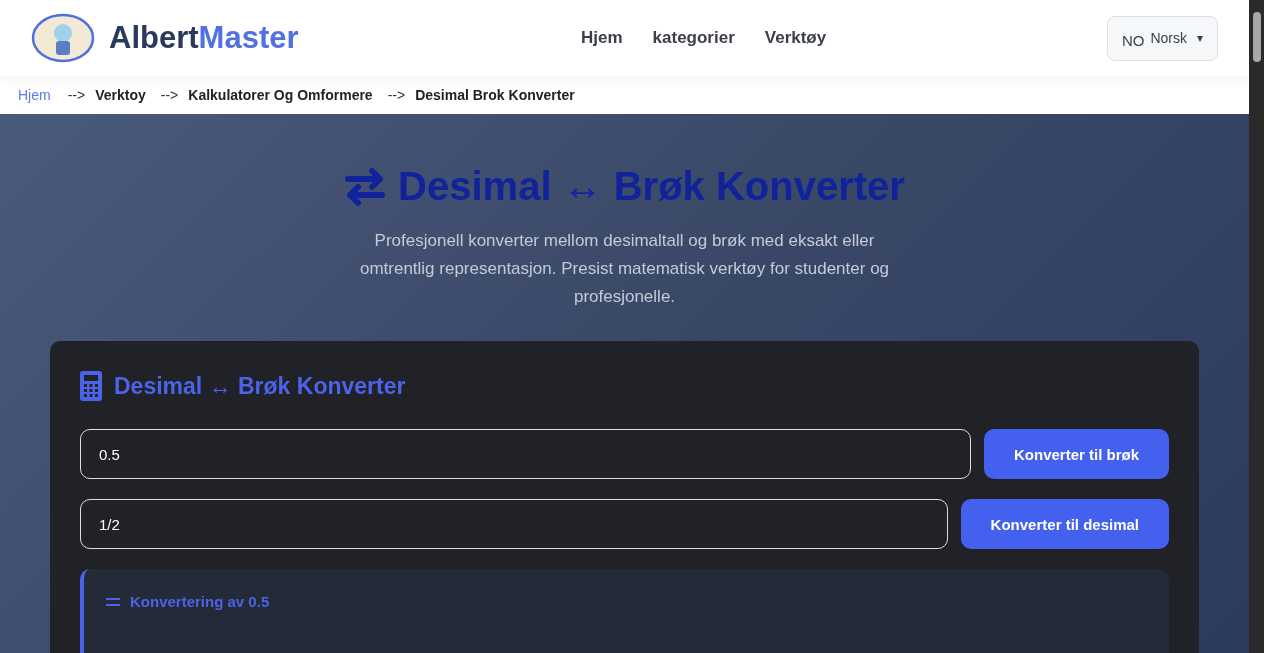 The height and width of the screenshot is (653, 1264). I want to click on page-description: Profesjonell konverter mellom desimaltall og brøk med eksakt eller omtrentlig representasjon. Presist matematisk verktøy for studenter og profesjonelle., so click(624, 269).